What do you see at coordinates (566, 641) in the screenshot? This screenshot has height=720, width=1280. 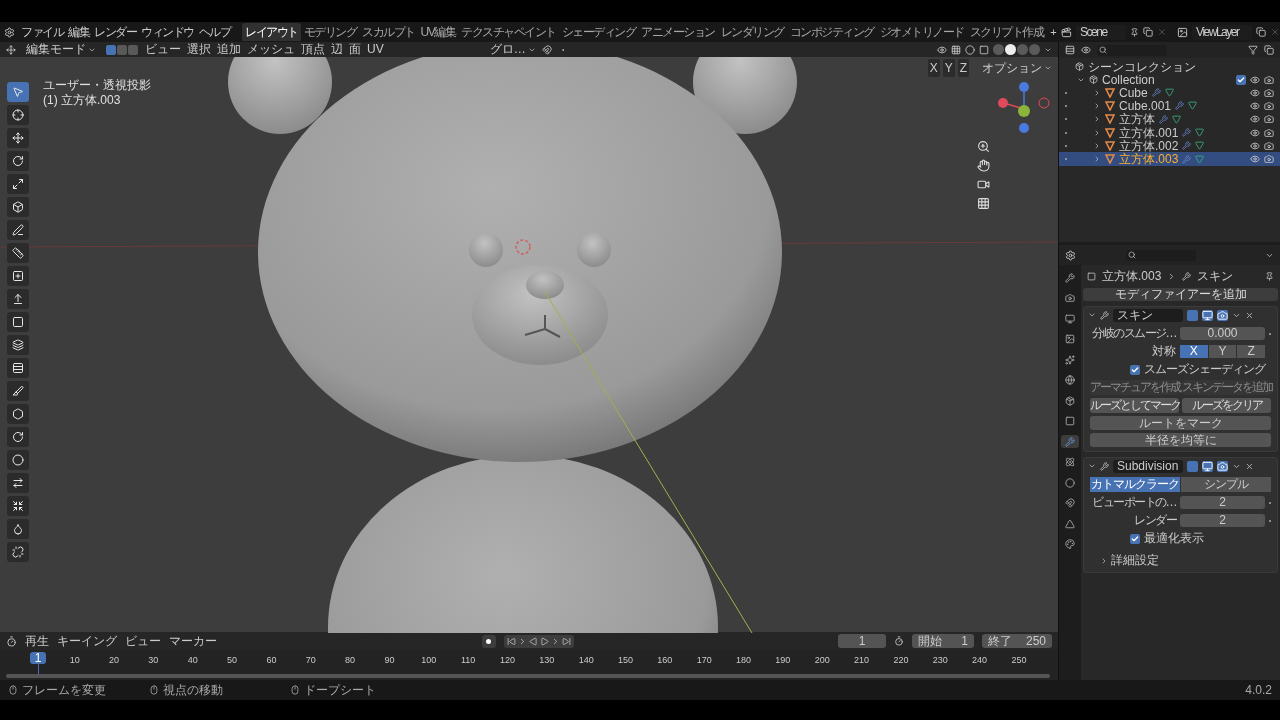 I see `skip-forward-icon` at bounding box center [566, 641].